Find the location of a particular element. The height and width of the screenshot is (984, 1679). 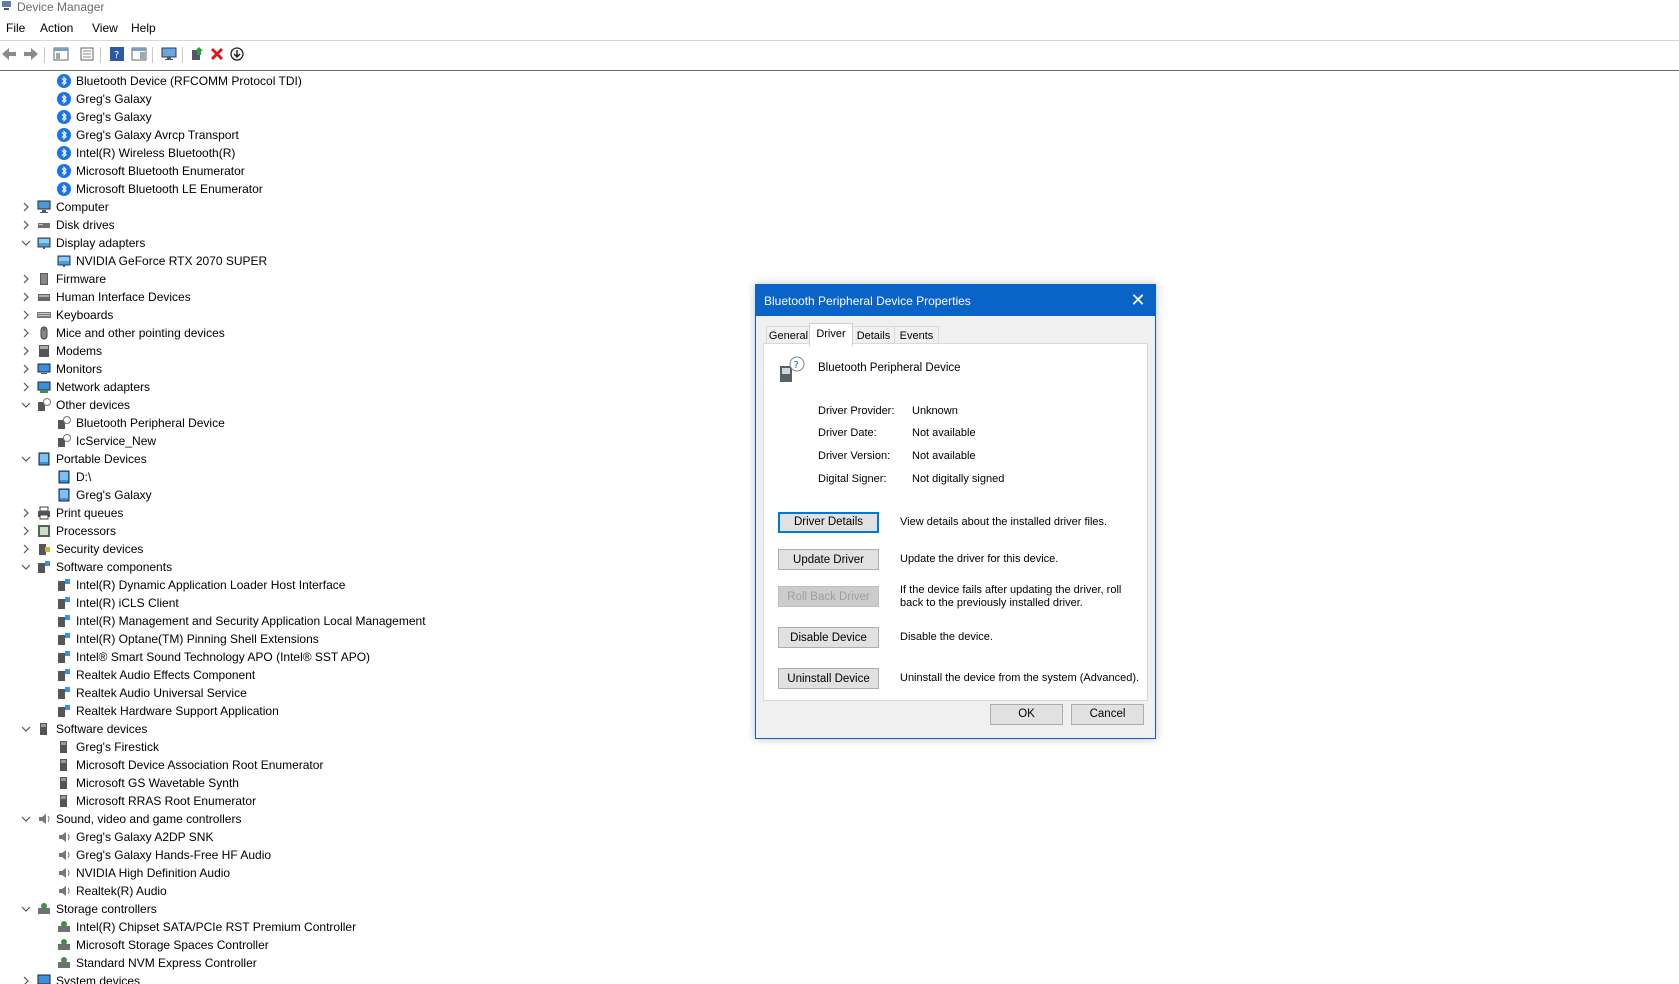

tree-device: Bluetooth Device (RFCOMM Protocol TDI) is located at coordinates (179, 81).